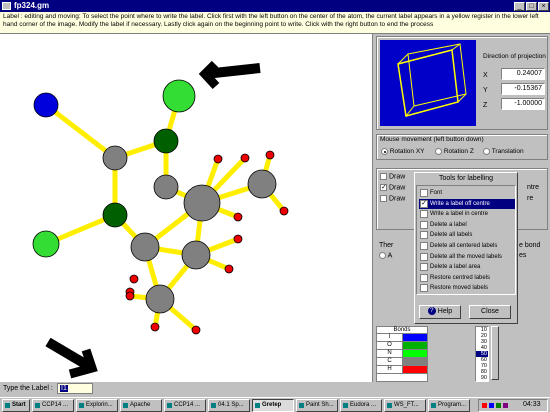  Describe the element at coordinates (460, 277) in the screenshot. I see `tool-label: Restore centred labels` at that location.